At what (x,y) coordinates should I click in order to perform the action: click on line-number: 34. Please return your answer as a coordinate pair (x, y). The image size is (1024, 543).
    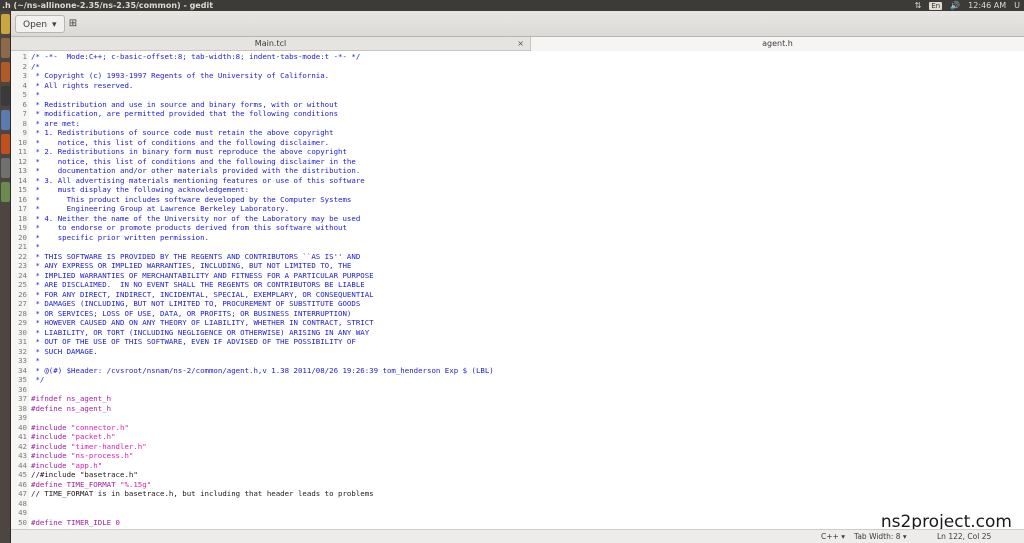
    Looking at the image, I should click on (22, 370).